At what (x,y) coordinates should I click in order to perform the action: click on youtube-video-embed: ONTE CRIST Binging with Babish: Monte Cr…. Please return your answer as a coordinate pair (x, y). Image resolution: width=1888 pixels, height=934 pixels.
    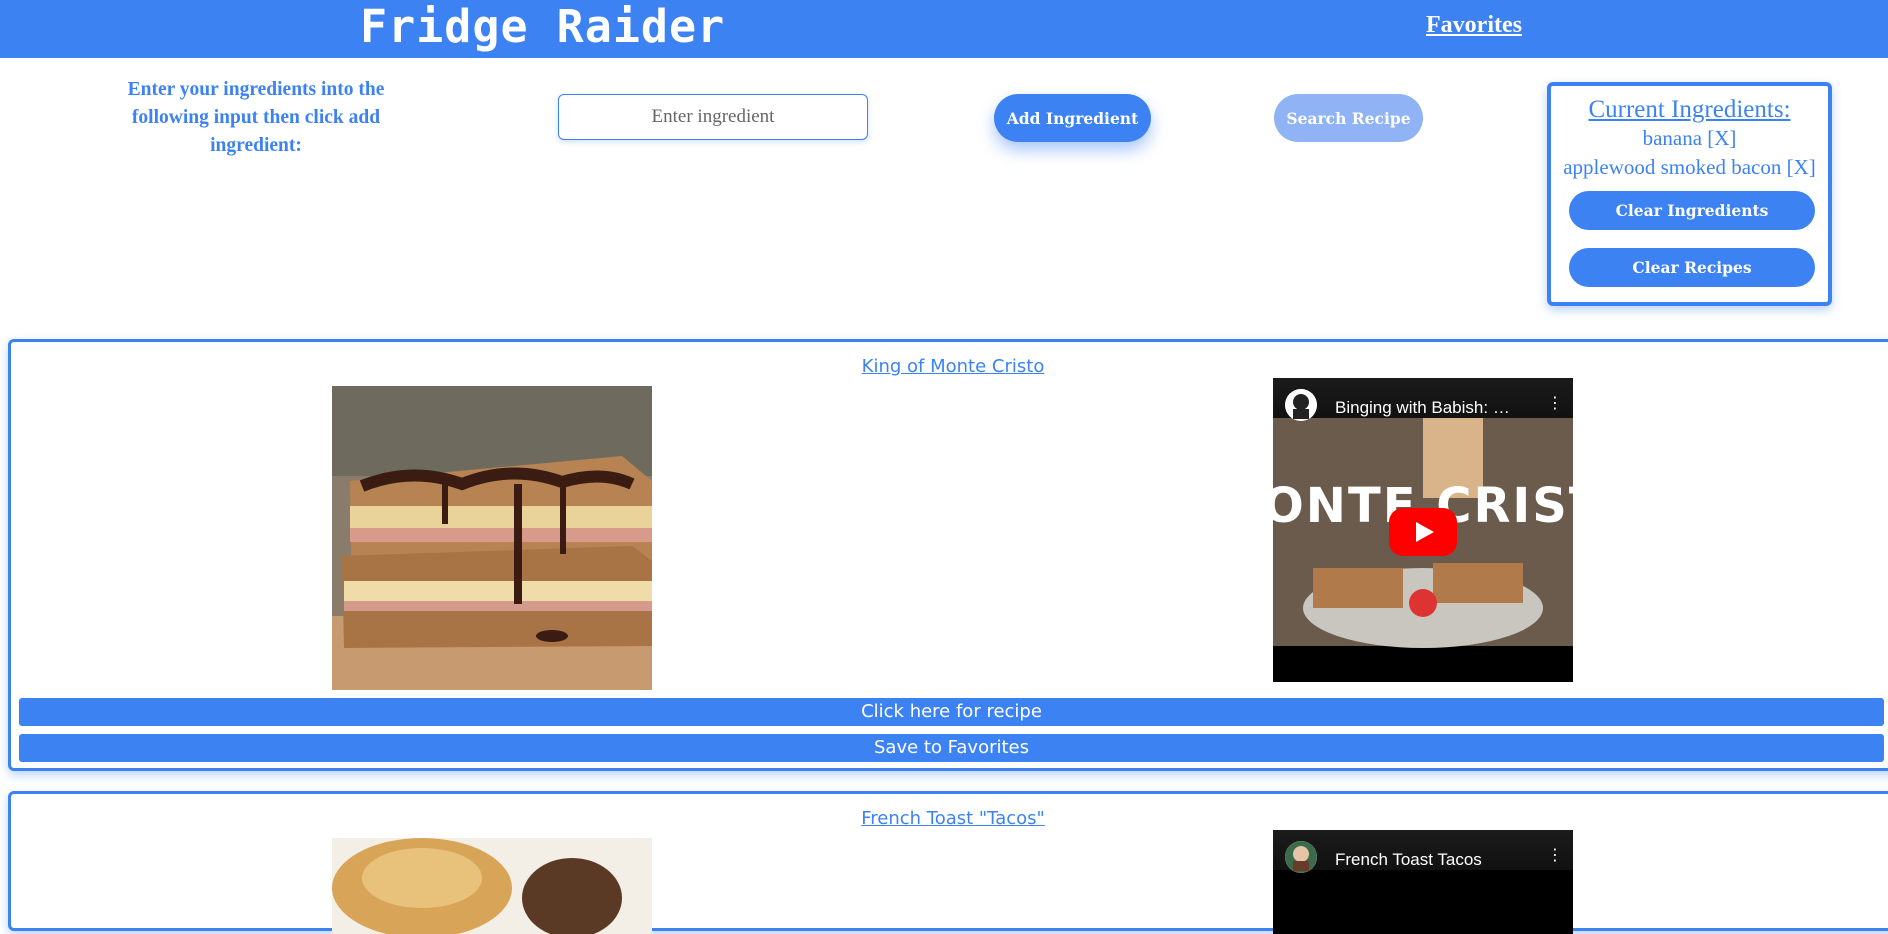
    Looking at the image, I should click on (1423, 530).